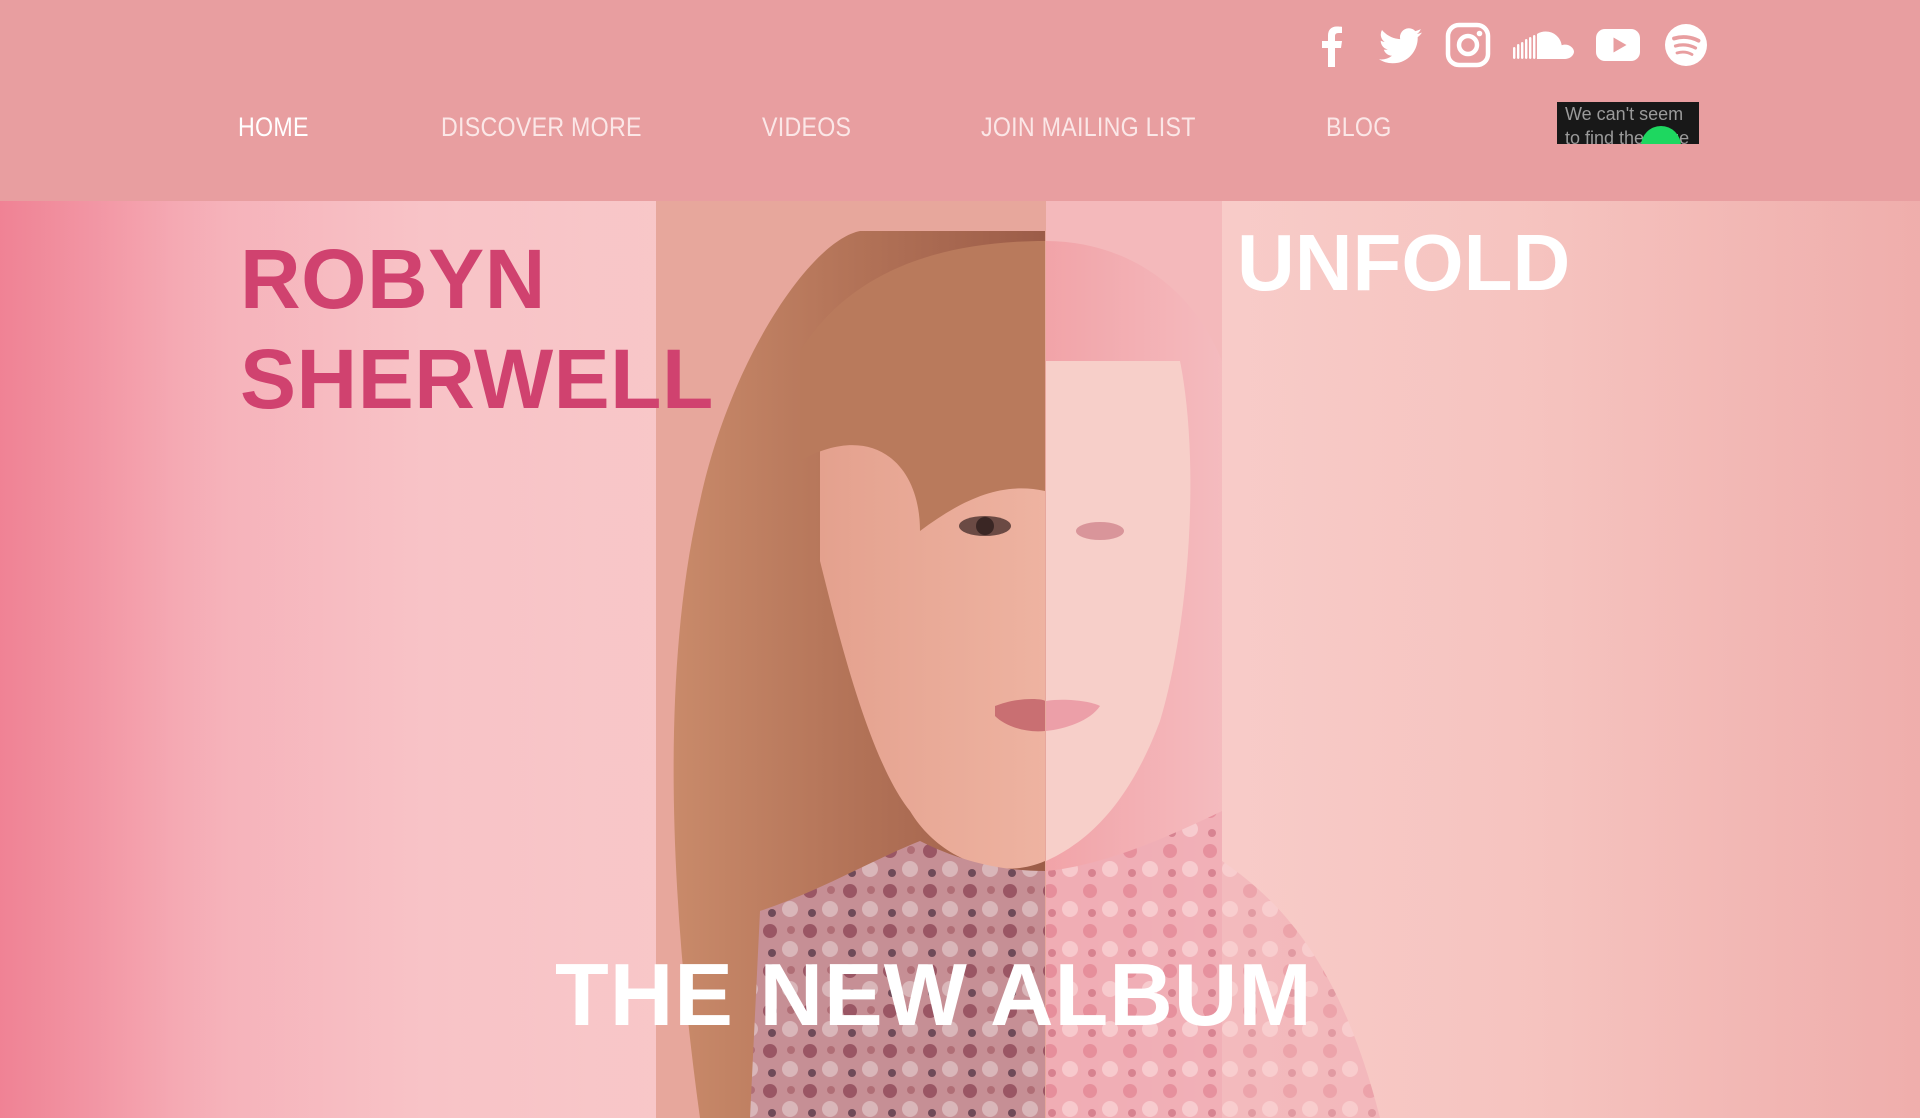  Describe the element at coordinates (1628, 123) in the screenshot. I see `spotify-player-widget: We can't seem to find the page` at that location.